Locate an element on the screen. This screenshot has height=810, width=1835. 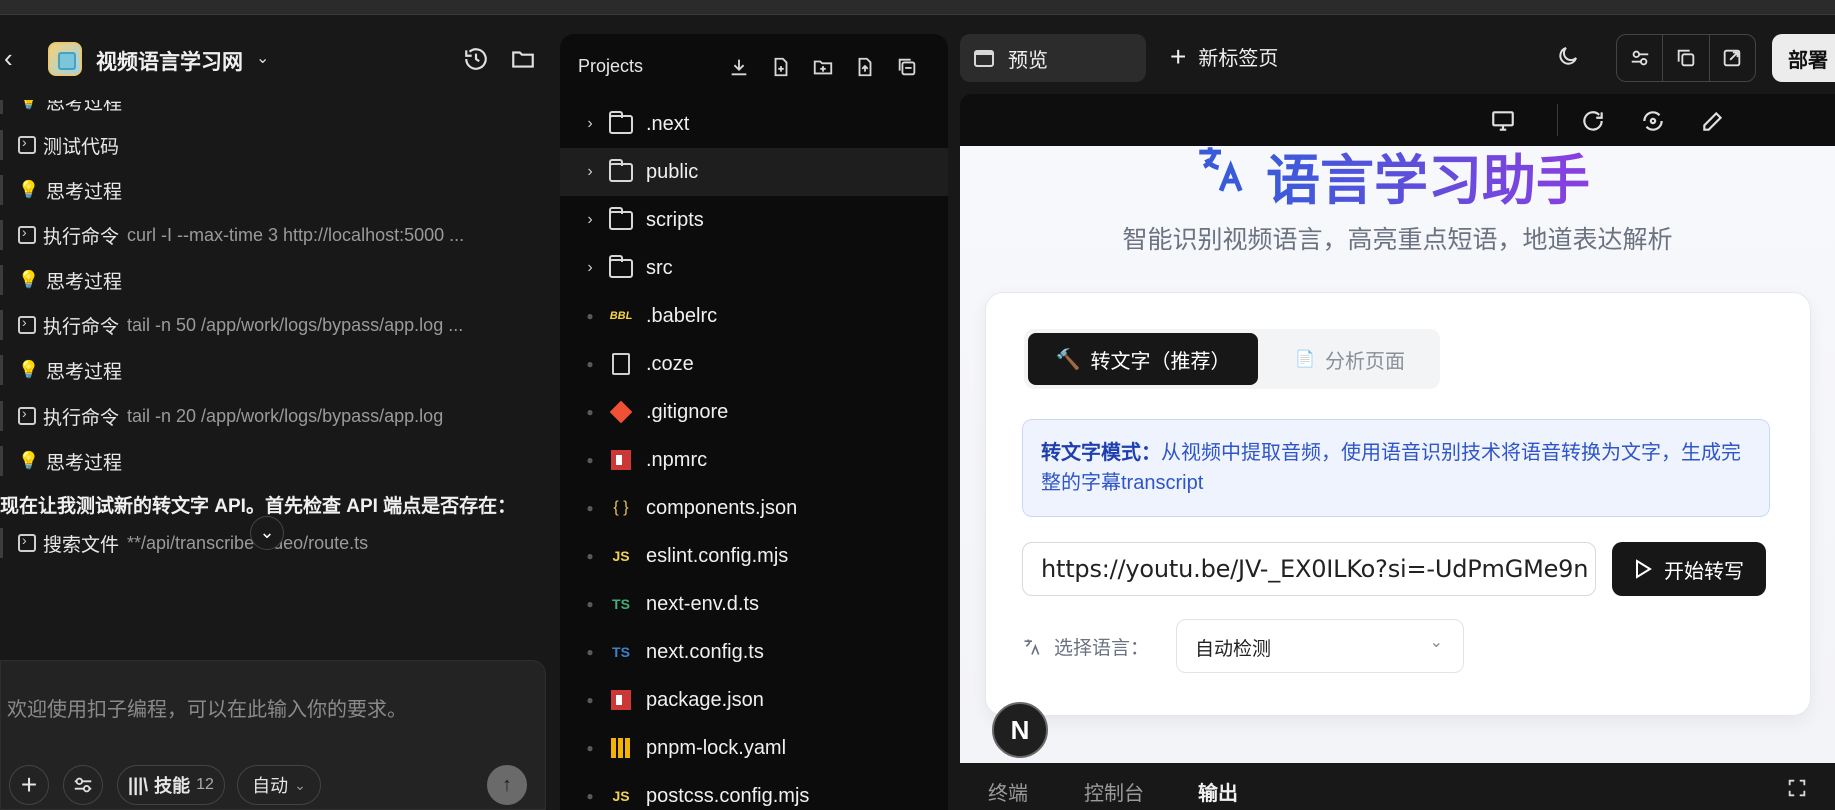
tab-console: 控制台 is located at coordinates (1114, 791).